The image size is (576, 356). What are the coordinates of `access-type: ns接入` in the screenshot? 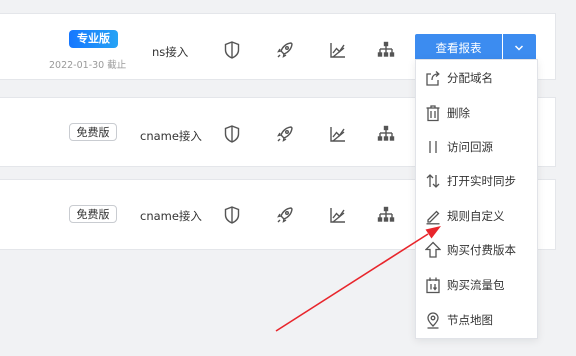 It's located at (170, 52).